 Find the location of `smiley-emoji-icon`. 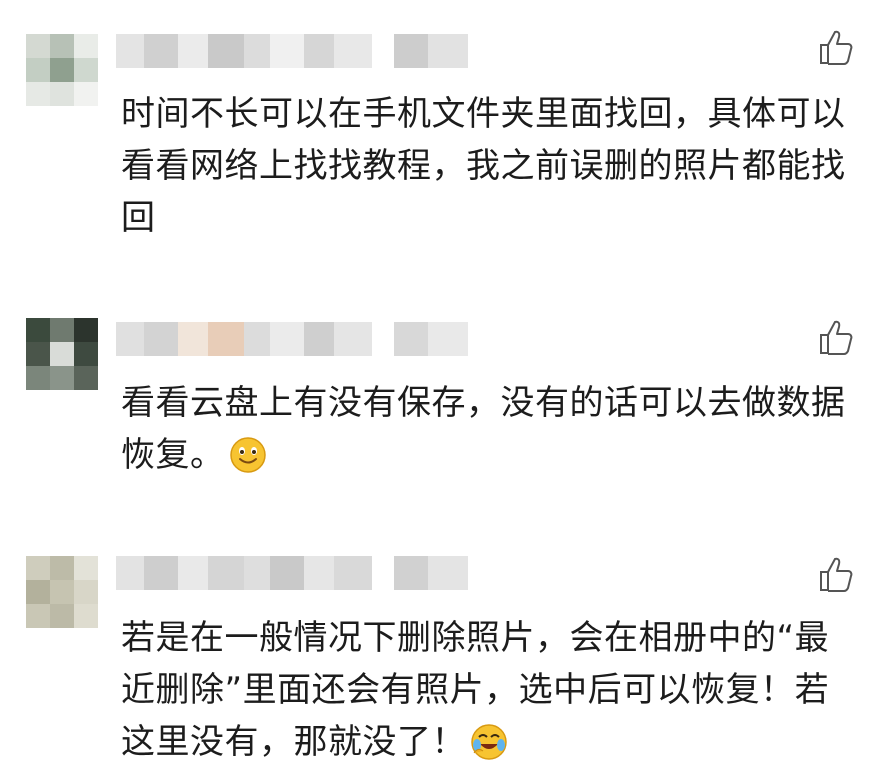

smiley-emoji-icon is located at coordinates (248, 455).